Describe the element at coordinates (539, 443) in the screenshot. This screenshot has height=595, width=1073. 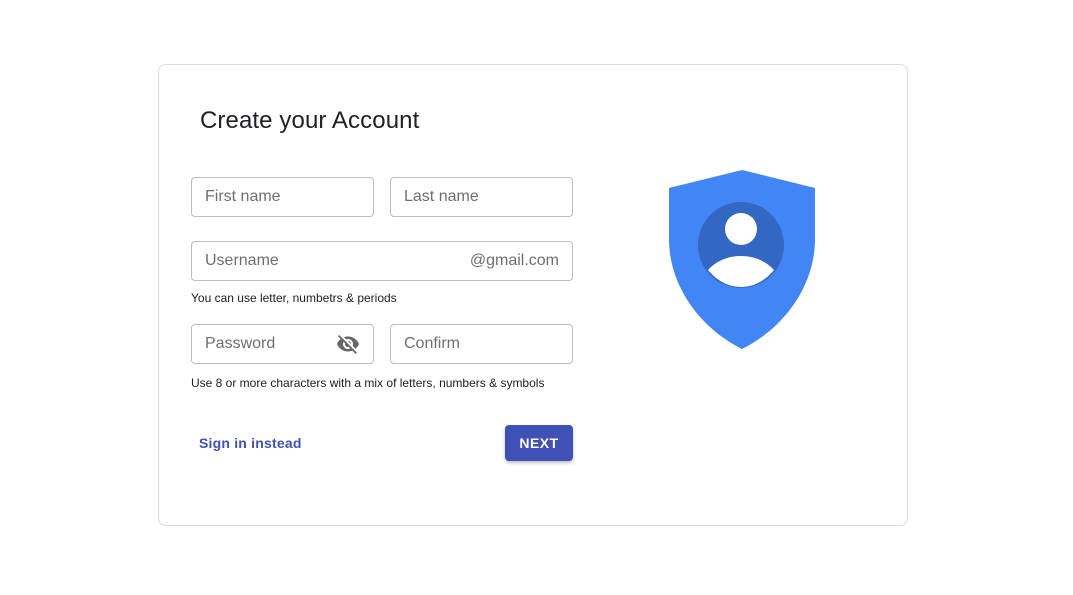
I see `next-button: NEXT` at that location.